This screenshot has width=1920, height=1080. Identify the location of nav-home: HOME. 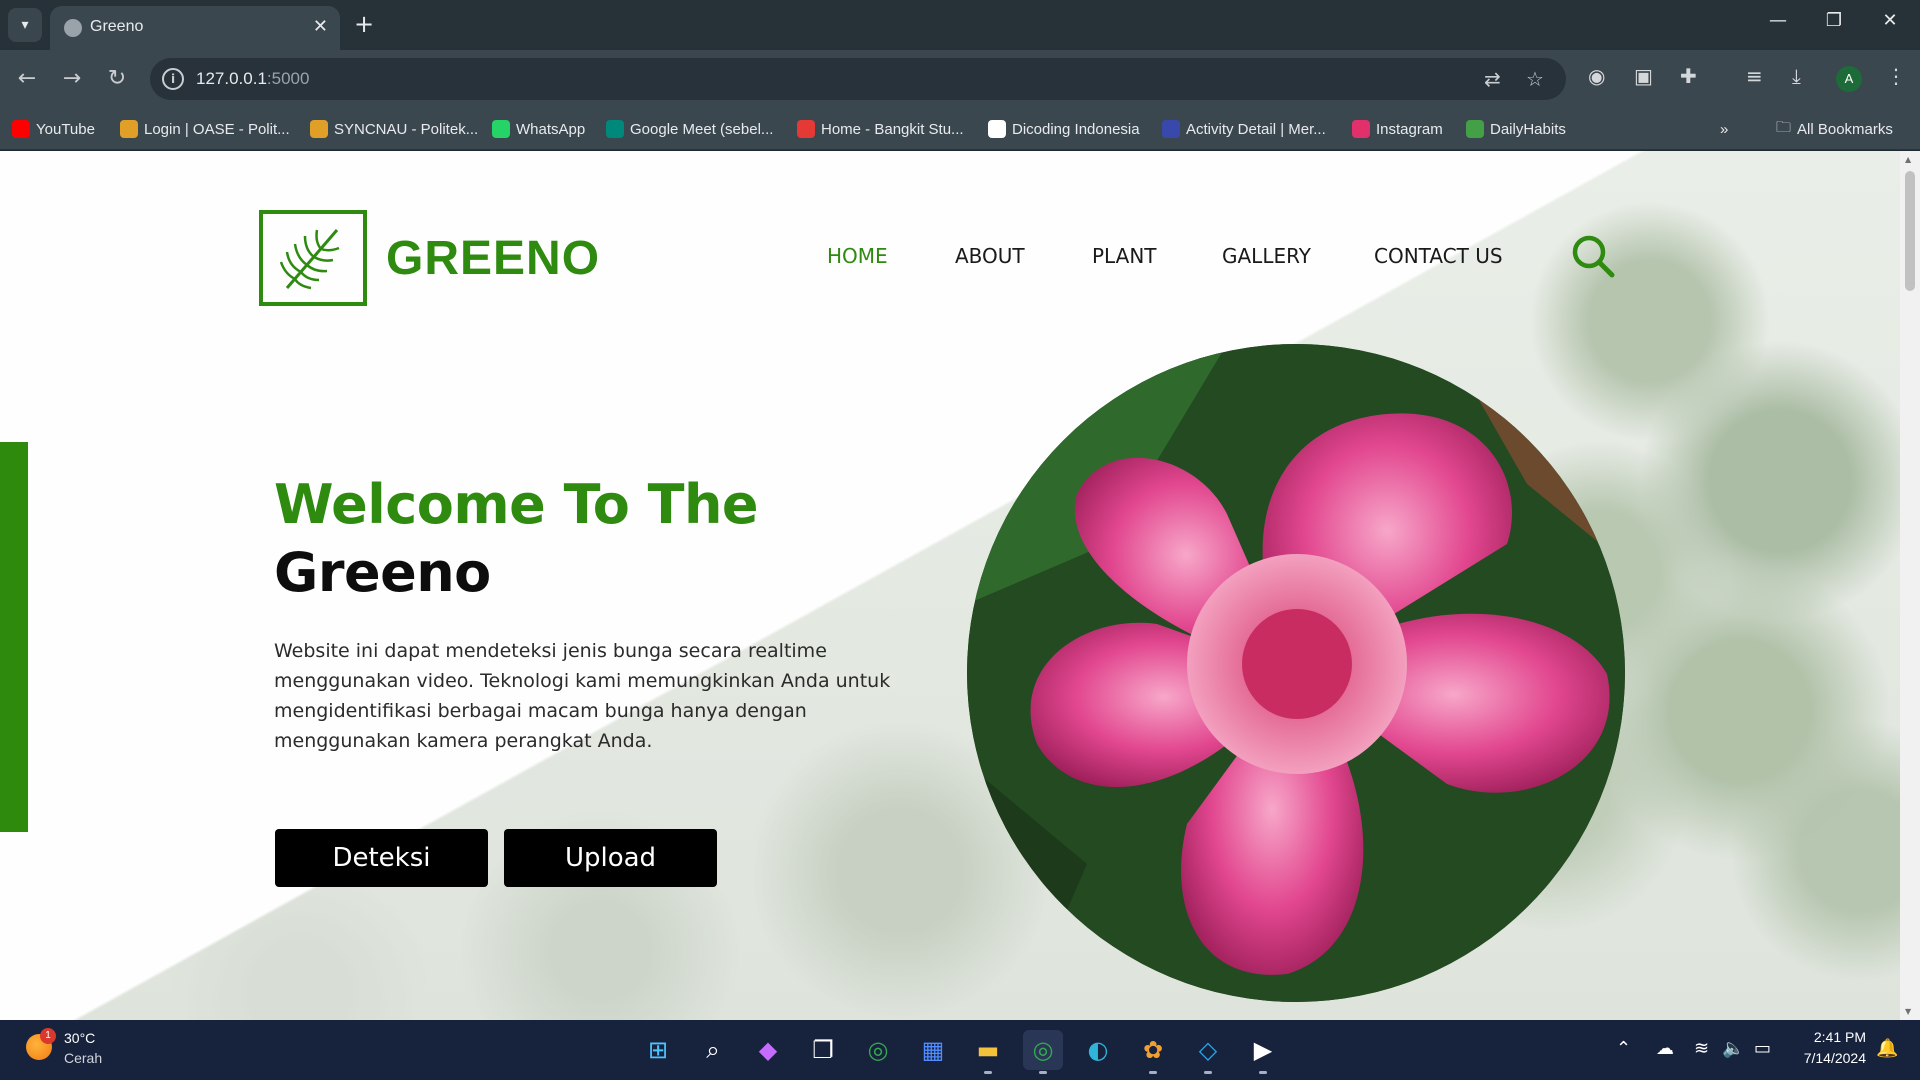
(857, 256).